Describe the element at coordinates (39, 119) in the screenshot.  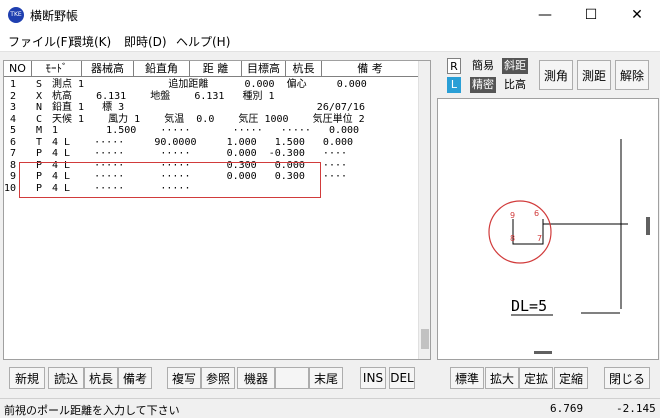
I see `row-mode: C` at that location.